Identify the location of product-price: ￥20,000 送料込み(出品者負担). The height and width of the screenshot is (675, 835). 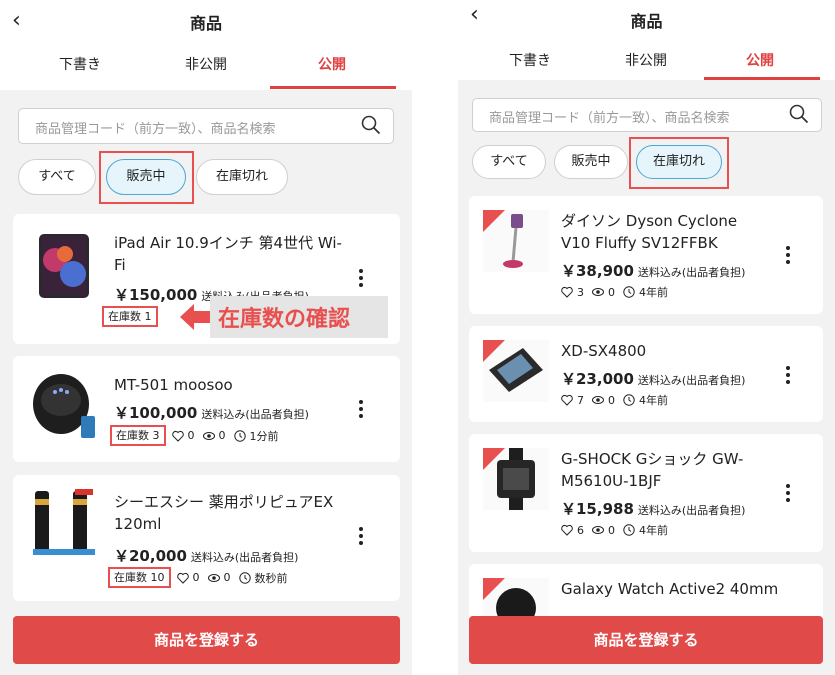
(206, 556).